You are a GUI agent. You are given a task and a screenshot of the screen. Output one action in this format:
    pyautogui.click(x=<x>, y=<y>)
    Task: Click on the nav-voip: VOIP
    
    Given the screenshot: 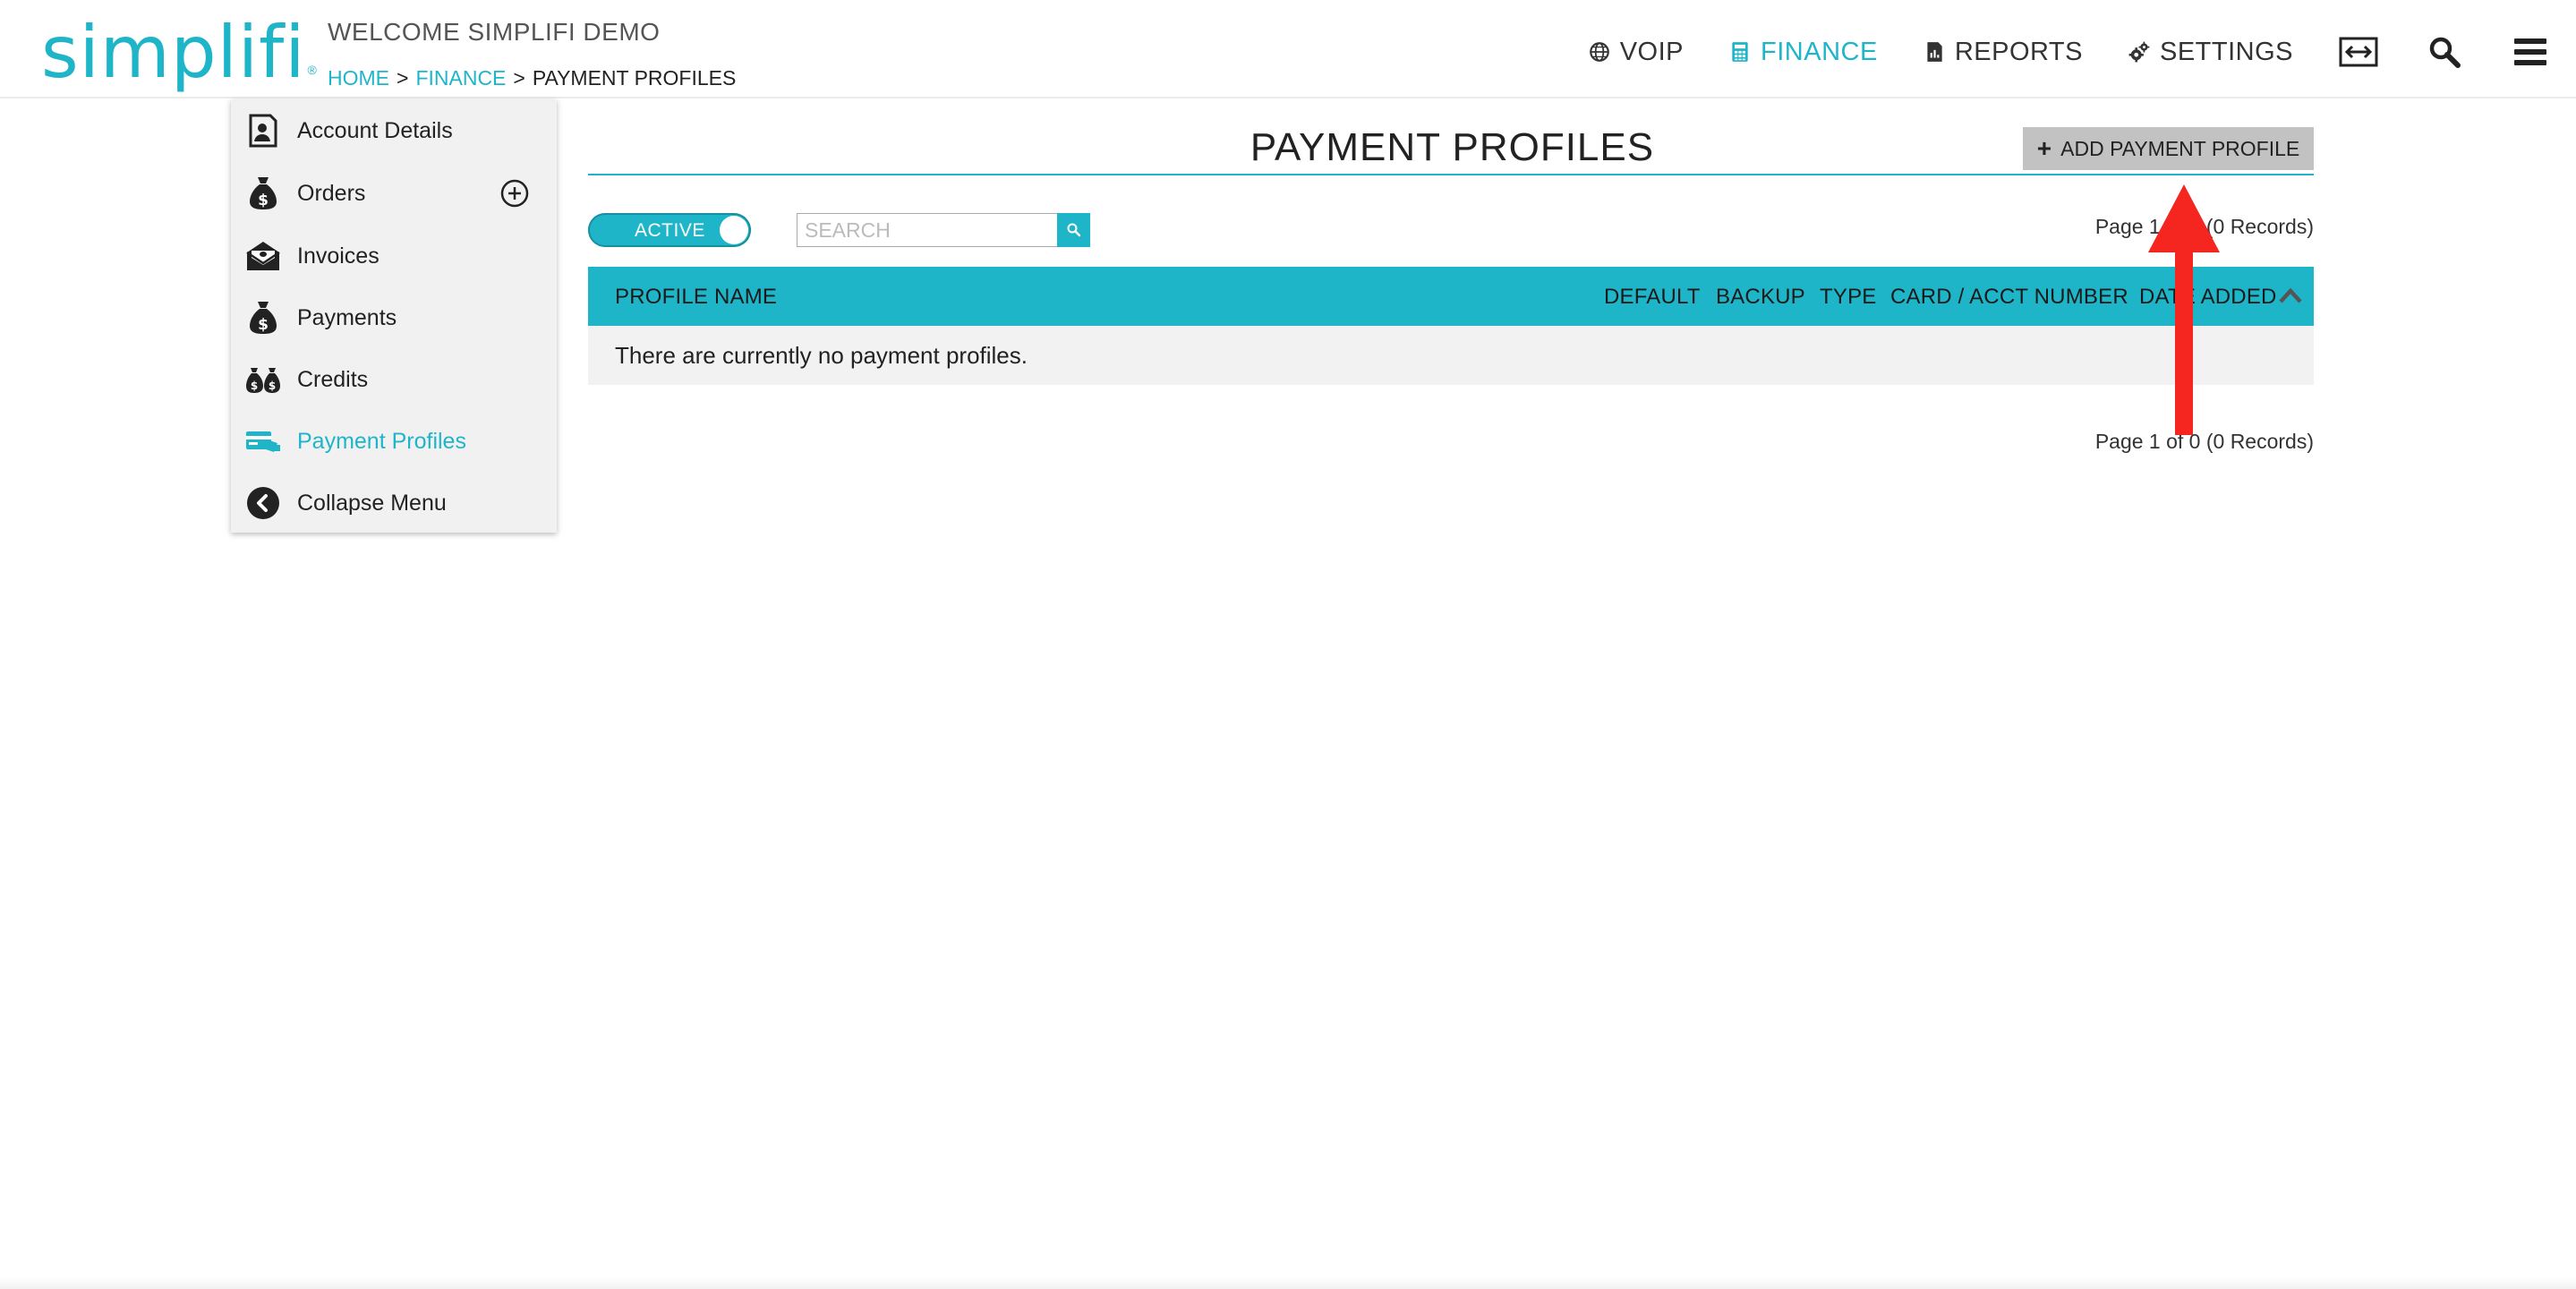 What is the action you would take?
    pyautogui.click(x=1636, y=52)
    